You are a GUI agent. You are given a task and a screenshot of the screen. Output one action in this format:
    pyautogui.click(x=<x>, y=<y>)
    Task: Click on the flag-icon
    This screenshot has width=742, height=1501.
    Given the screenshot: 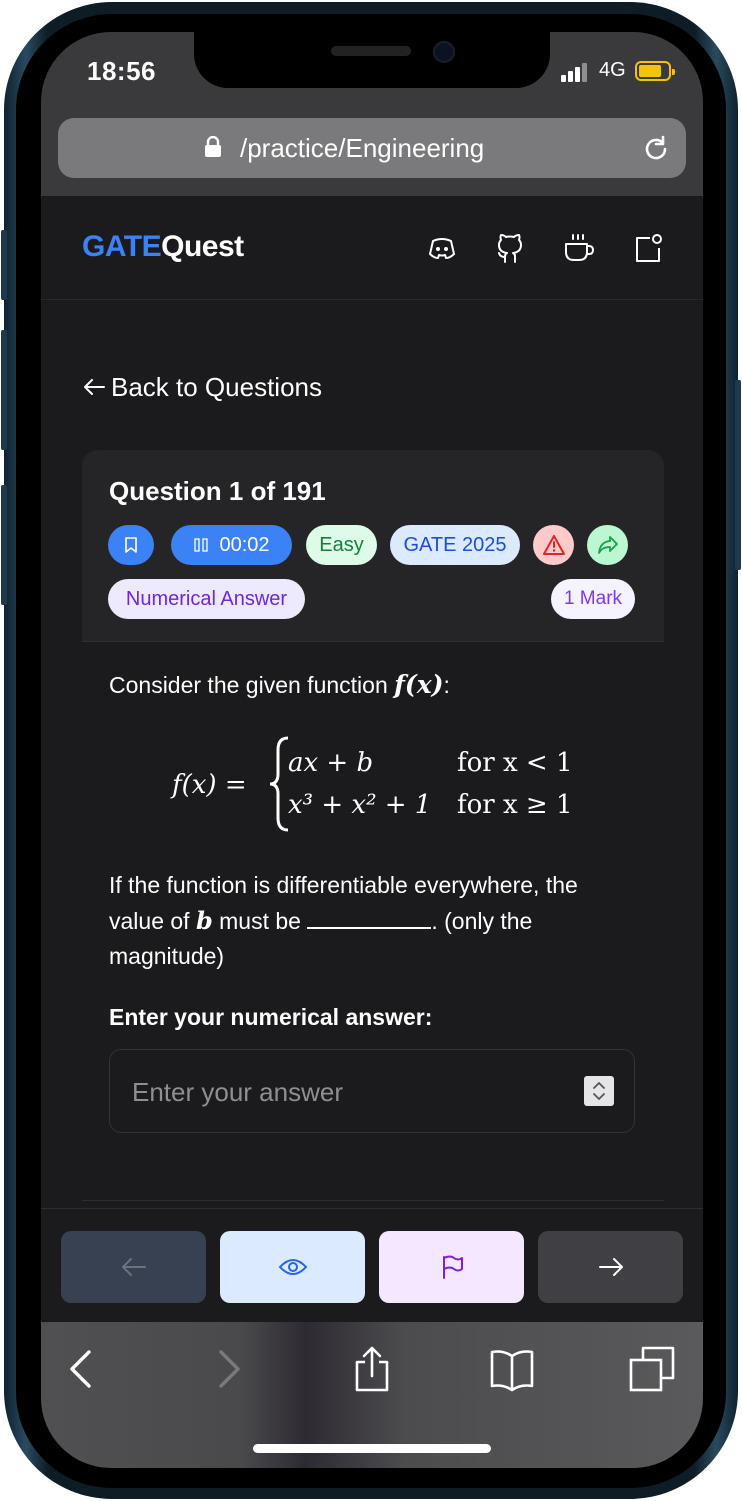 What is the action you would take?
    pyautogui.click(x=452, y=1267)
    